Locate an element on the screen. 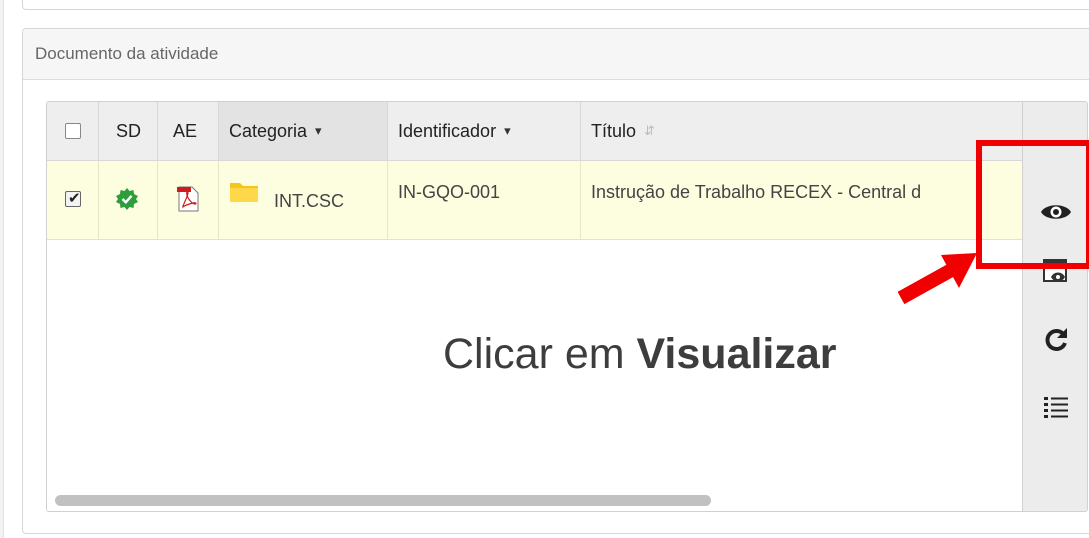 This screenshot has width=1089, height=538. header-identificador: Identificador ▾ is located at coordinates (484, 131).